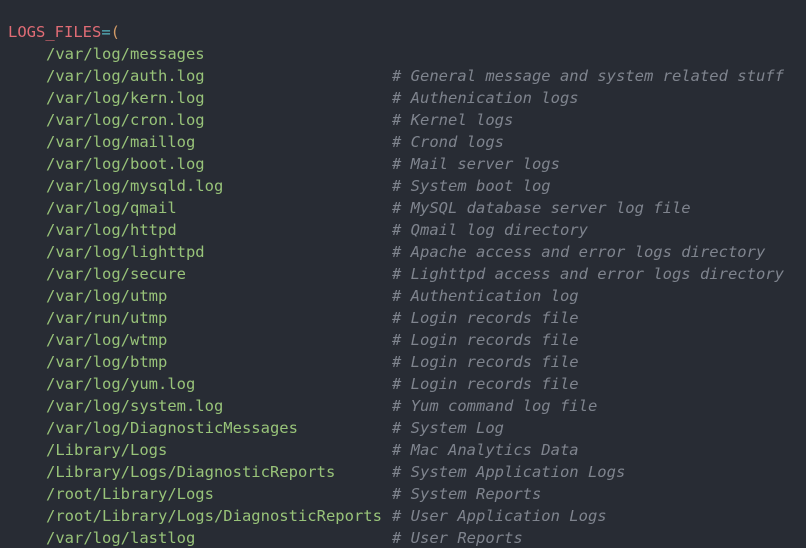  Describe the element at coordinates (403, 361) in the screenshot. I see `code-line: /var/log/btmp # Login records file` at that location.